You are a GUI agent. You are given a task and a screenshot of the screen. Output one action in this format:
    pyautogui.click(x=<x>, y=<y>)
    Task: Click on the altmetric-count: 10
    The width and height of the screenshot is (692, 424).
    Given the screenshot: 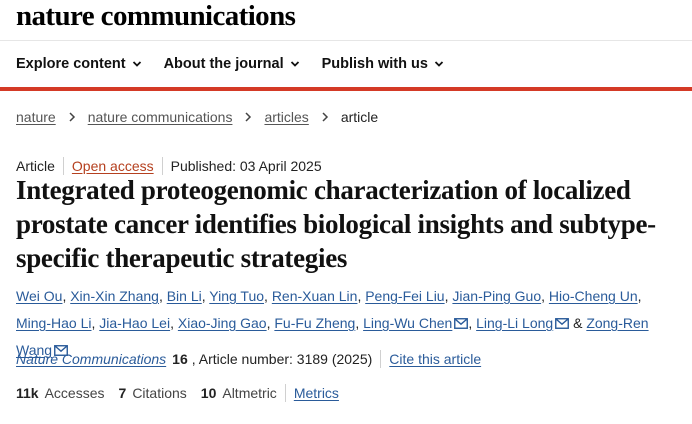 What is the action you would take?
    pyautogui.click(x=208, y=393)
    